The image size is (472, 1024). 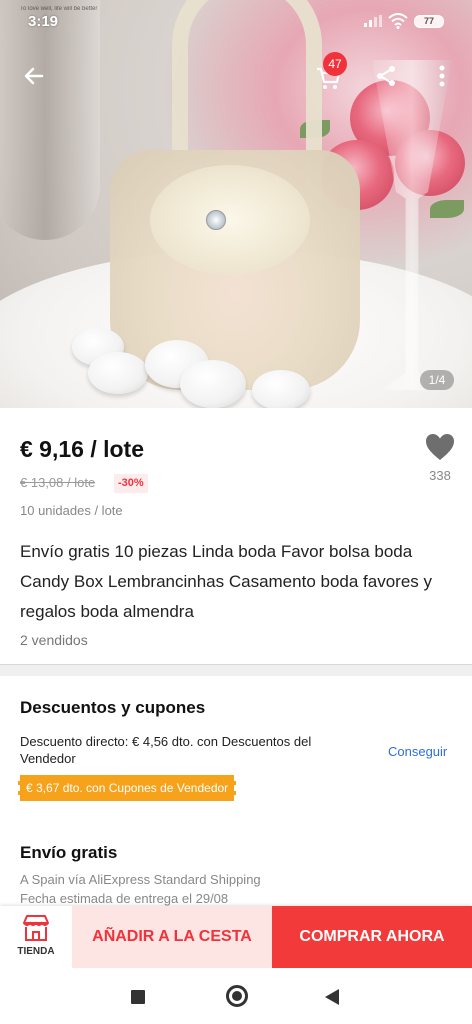 I want to click on recents-icon, so click(x=138, y=997).